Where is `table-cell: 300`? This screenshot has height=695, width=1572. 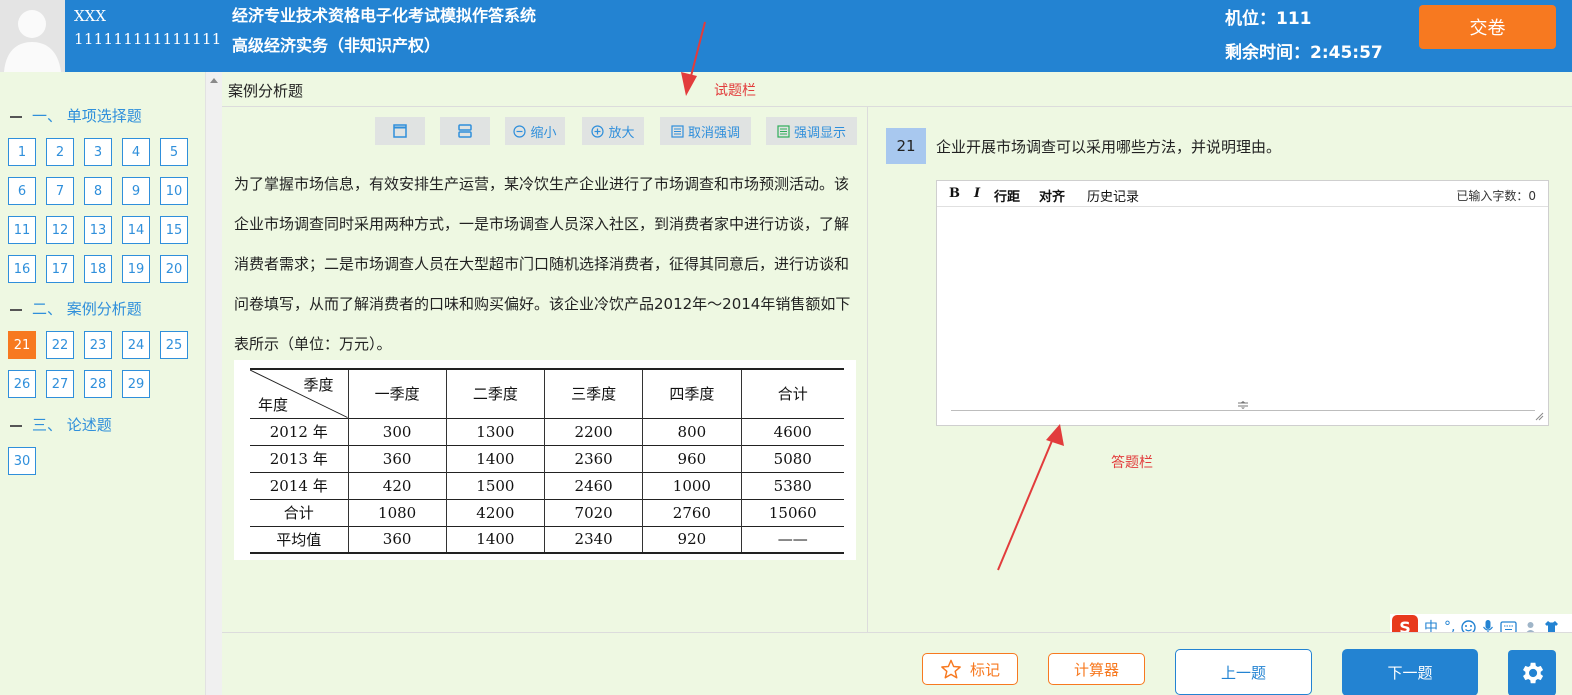
table-cell: 300 is located at coordinates (397, 431).